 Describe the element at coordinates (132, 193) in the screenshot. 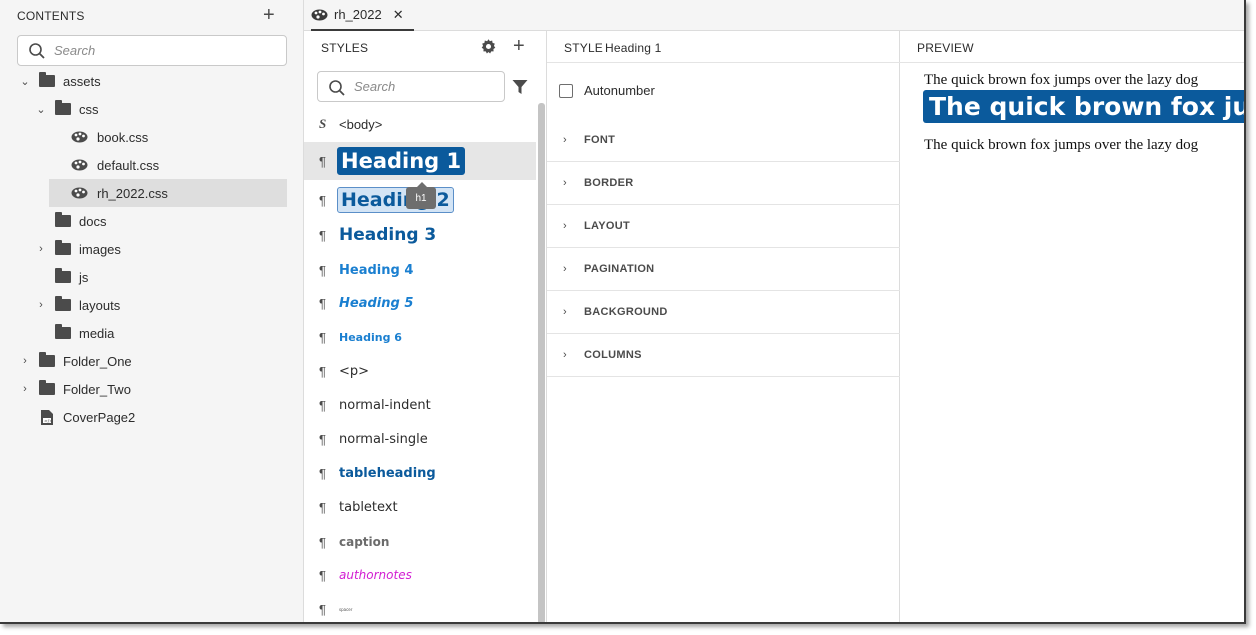

I see `tree-item-label: rh_2022.css` at that location.